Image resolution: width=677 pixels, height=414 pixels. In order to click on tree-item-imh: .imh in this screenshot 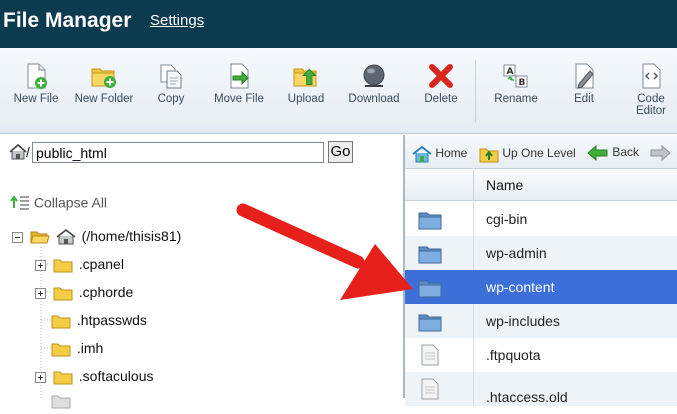, I will do `click(77, 348)`.